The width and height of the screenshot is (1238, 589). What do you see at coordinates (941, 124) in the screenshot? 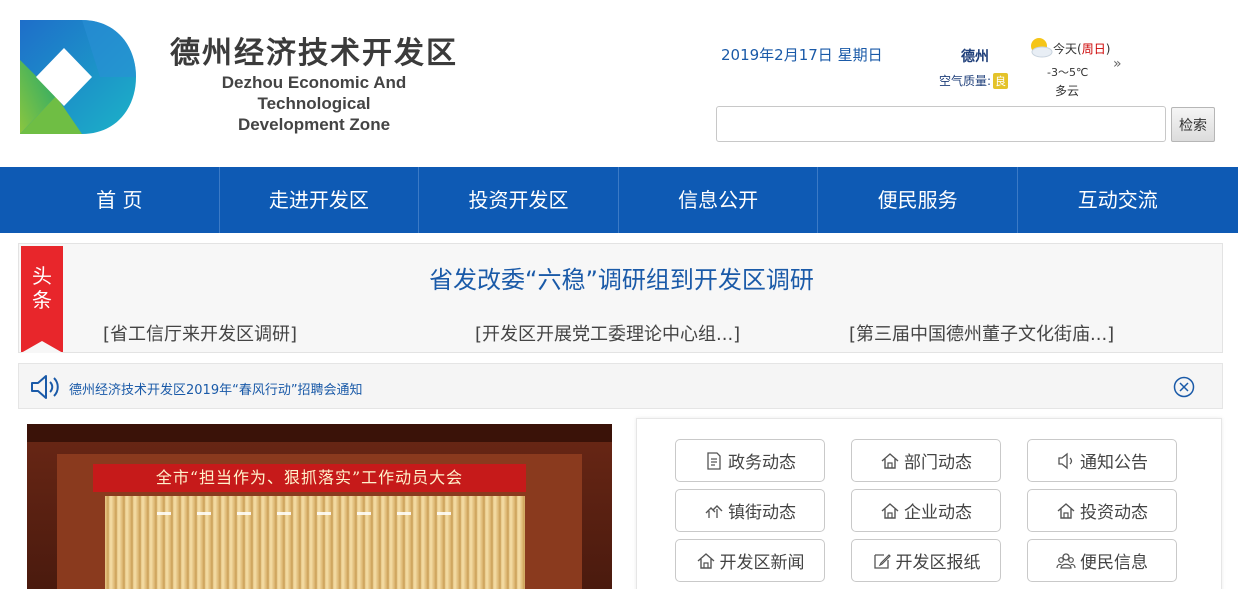
I see `search-input` at bounding box center [941, 124].